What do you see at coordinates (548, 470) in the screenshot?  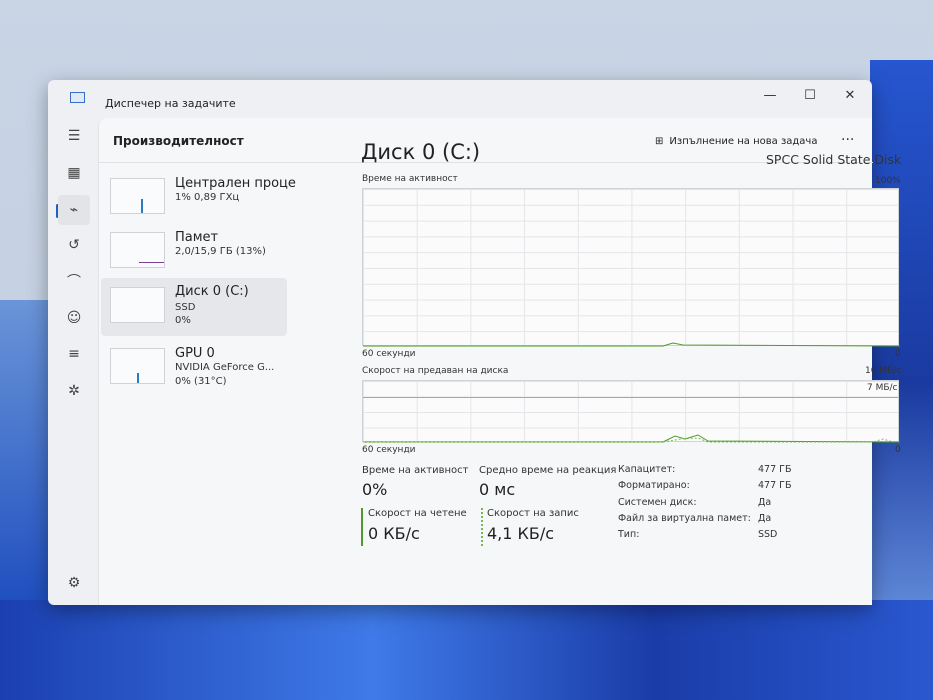 I see `response-time-label: Средно време на реакция` at bounding box center [548, 470].